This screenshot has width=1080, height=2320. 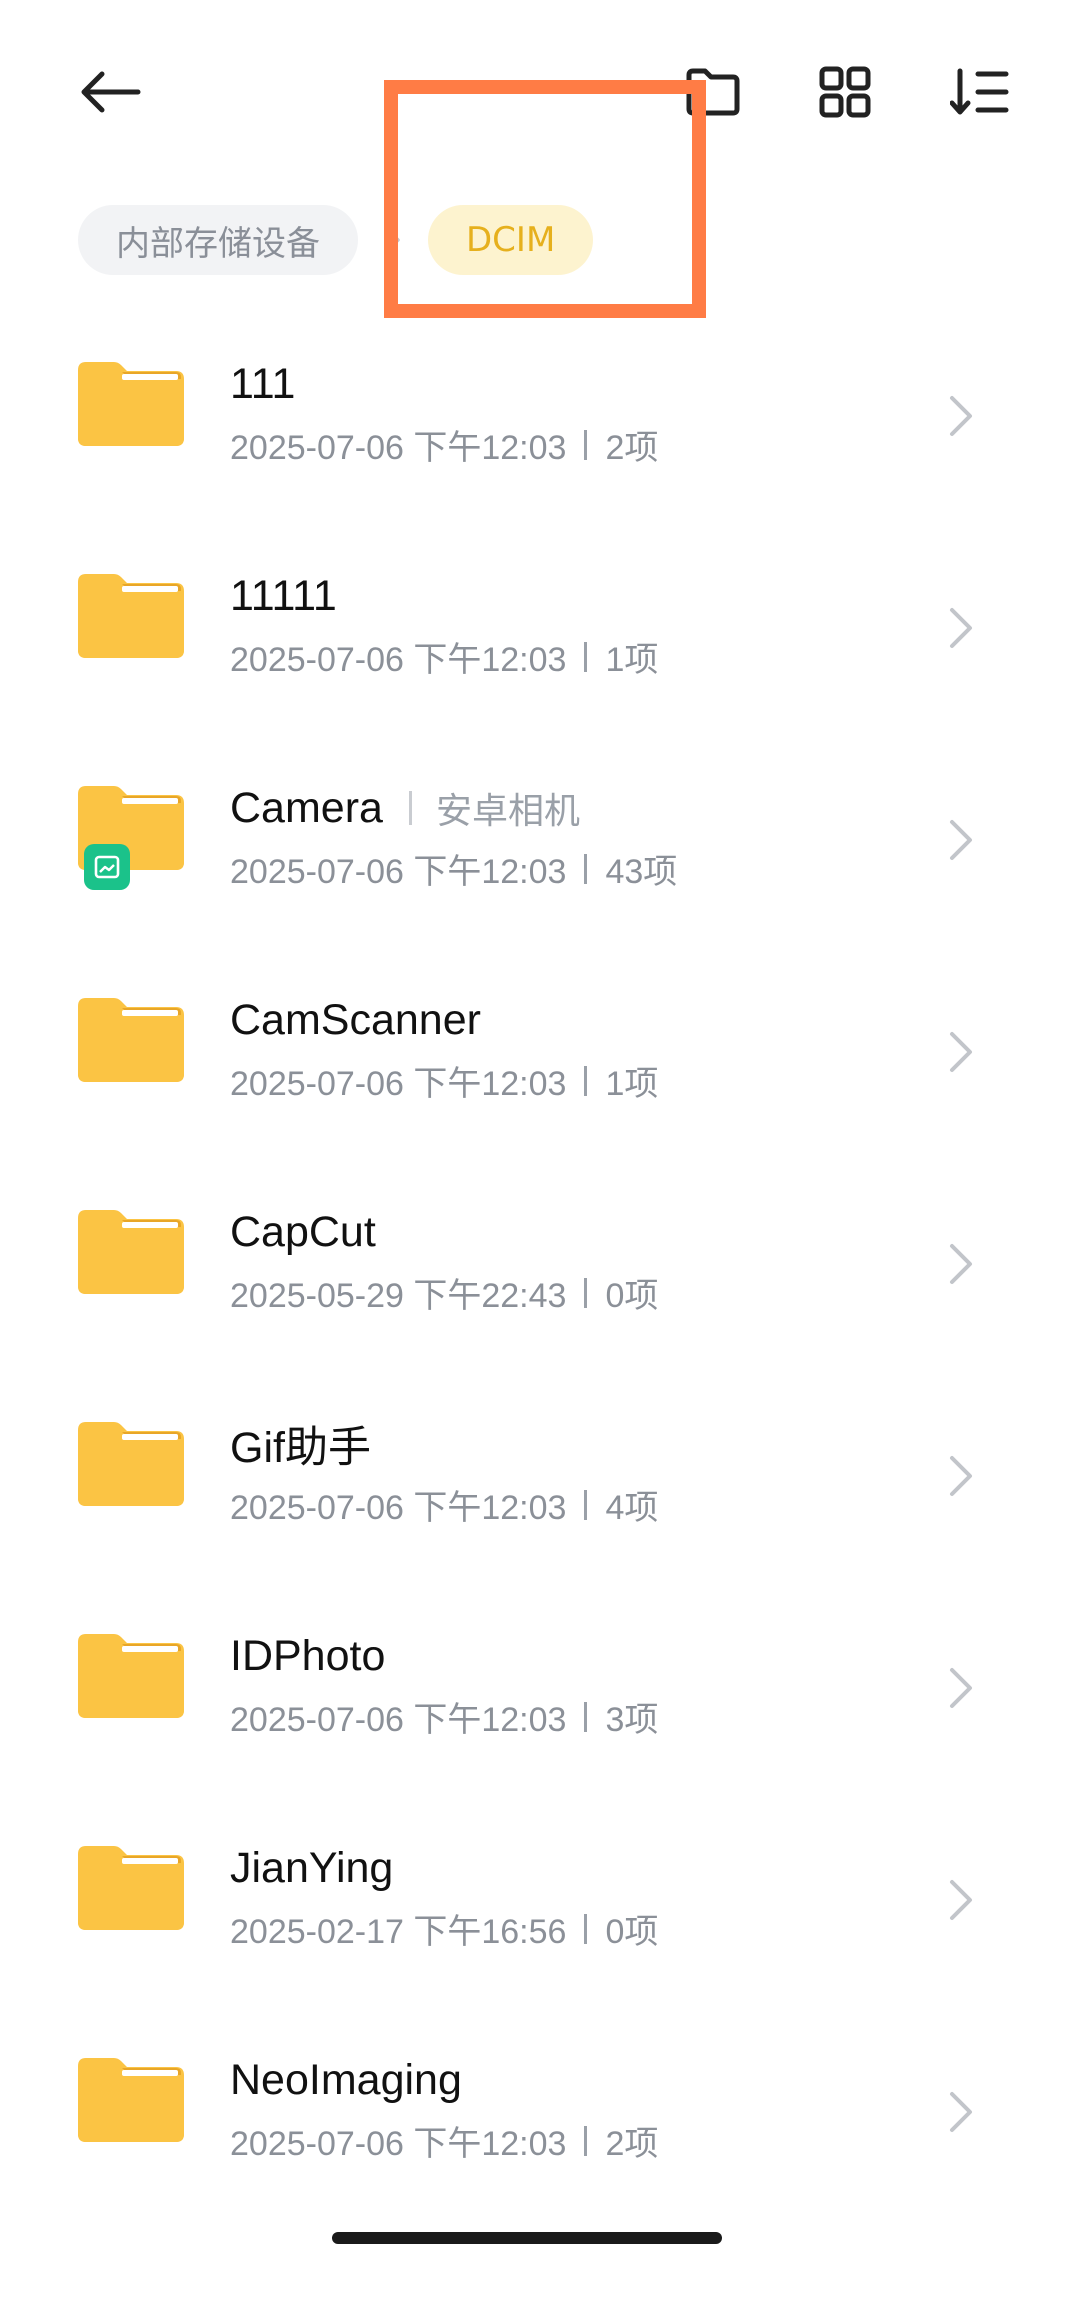 I want to click on sort-button, so click(x=980, y=92).